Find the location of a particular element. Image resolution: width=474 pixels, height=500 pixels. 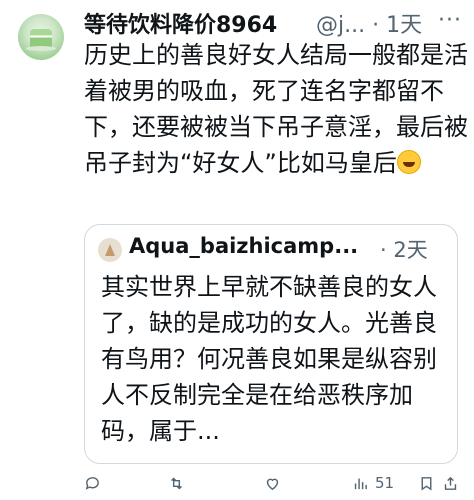

views-button: 51 is located at coordinates (373, 483).